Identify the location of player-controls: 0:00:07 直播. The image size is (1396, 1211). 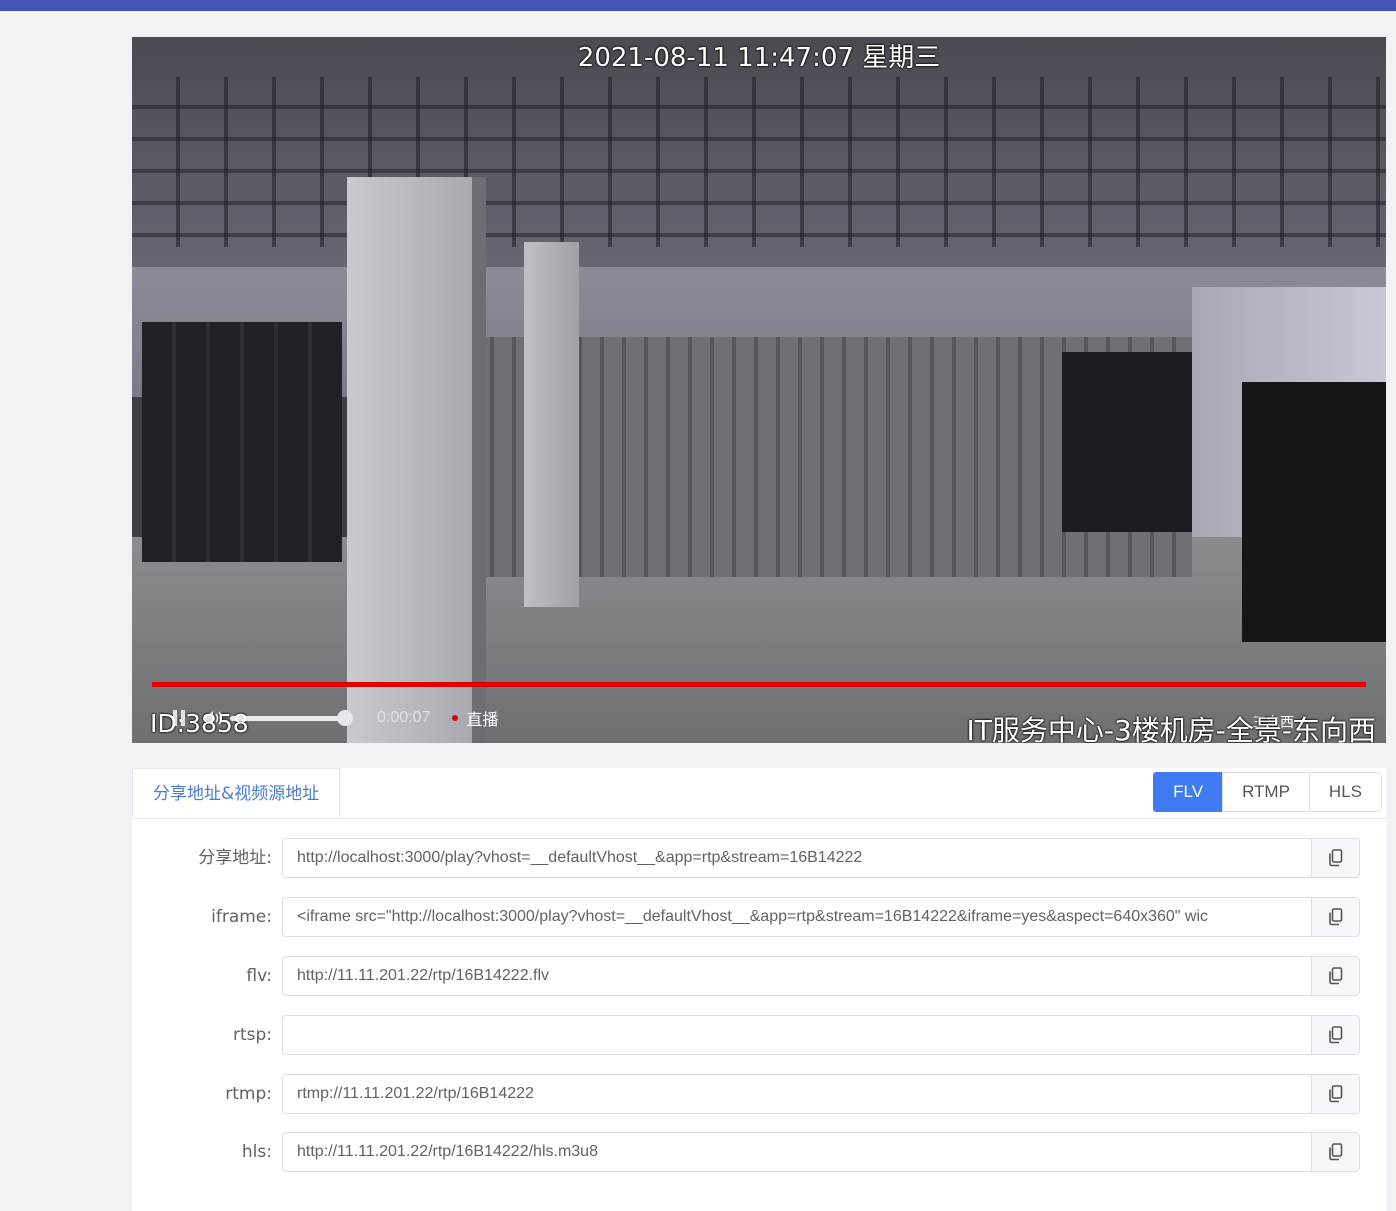
(335, 718).